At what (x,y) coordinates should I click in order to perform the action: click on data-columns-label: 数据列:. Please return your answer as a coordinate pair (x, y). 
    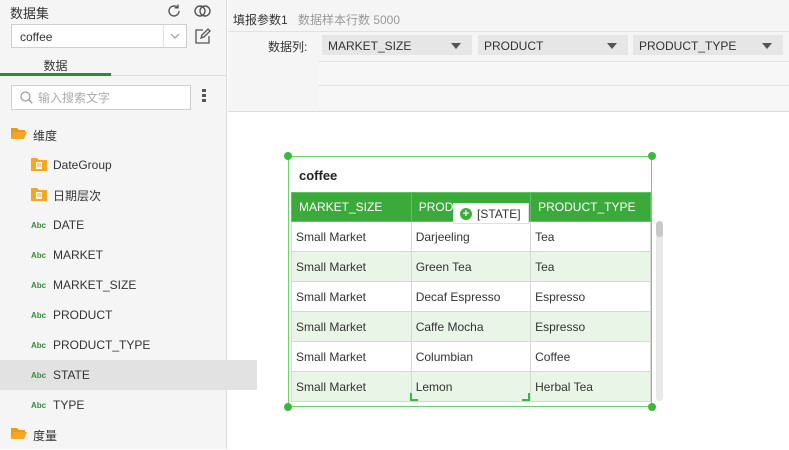
    Looking at the image, I should click on (288, 47).